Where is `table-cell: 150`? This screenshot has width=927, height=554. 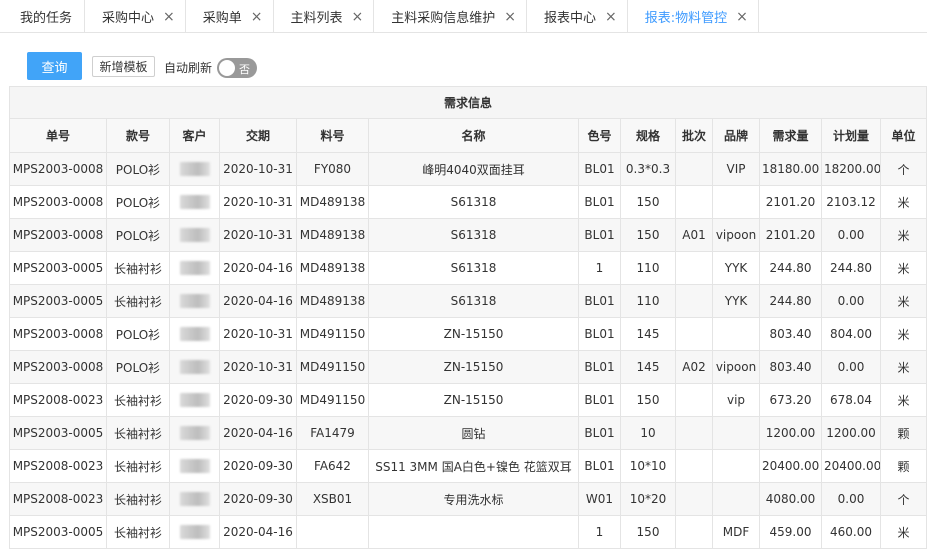
table-cell: 150 is located at coordinates (648, 202).